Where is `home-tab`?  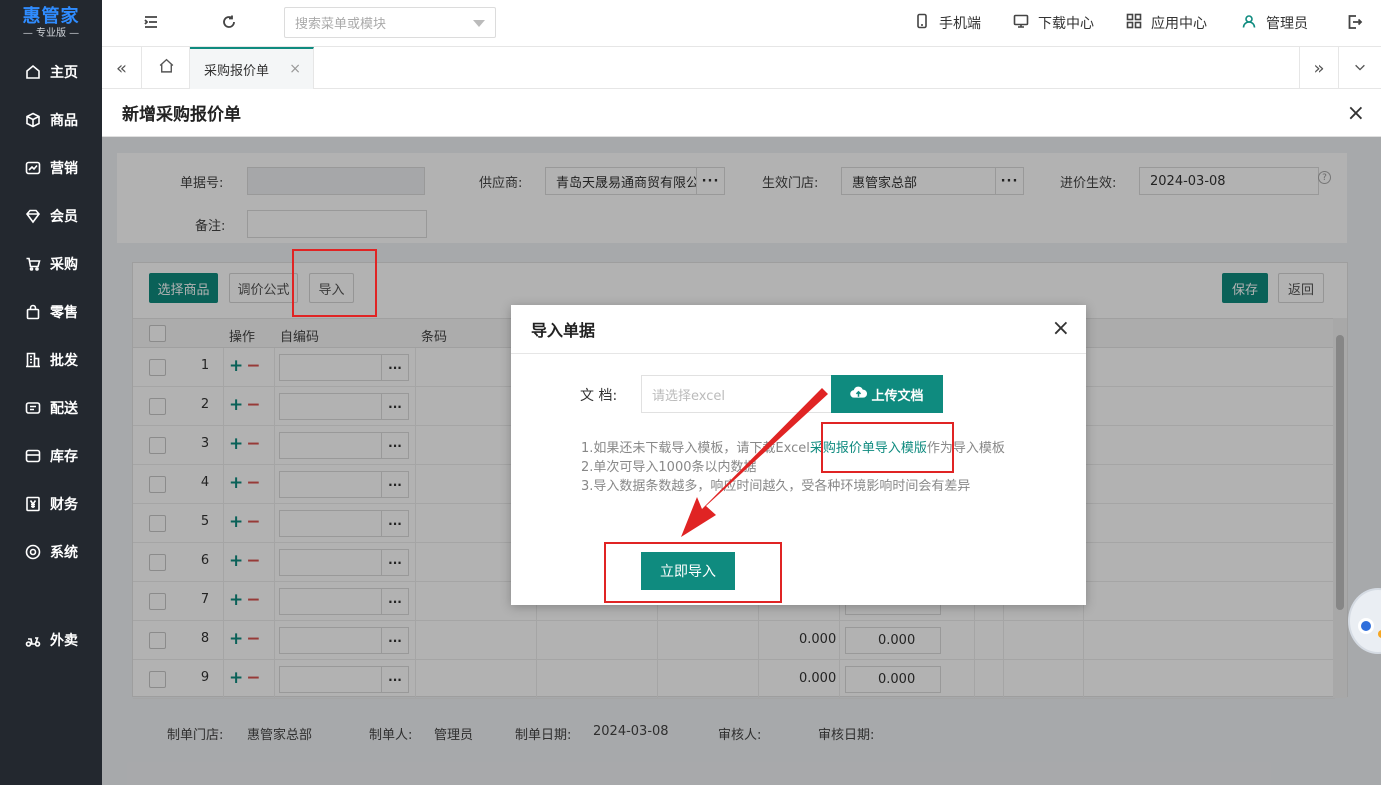 home-tab is located at coordinates (167, 68).